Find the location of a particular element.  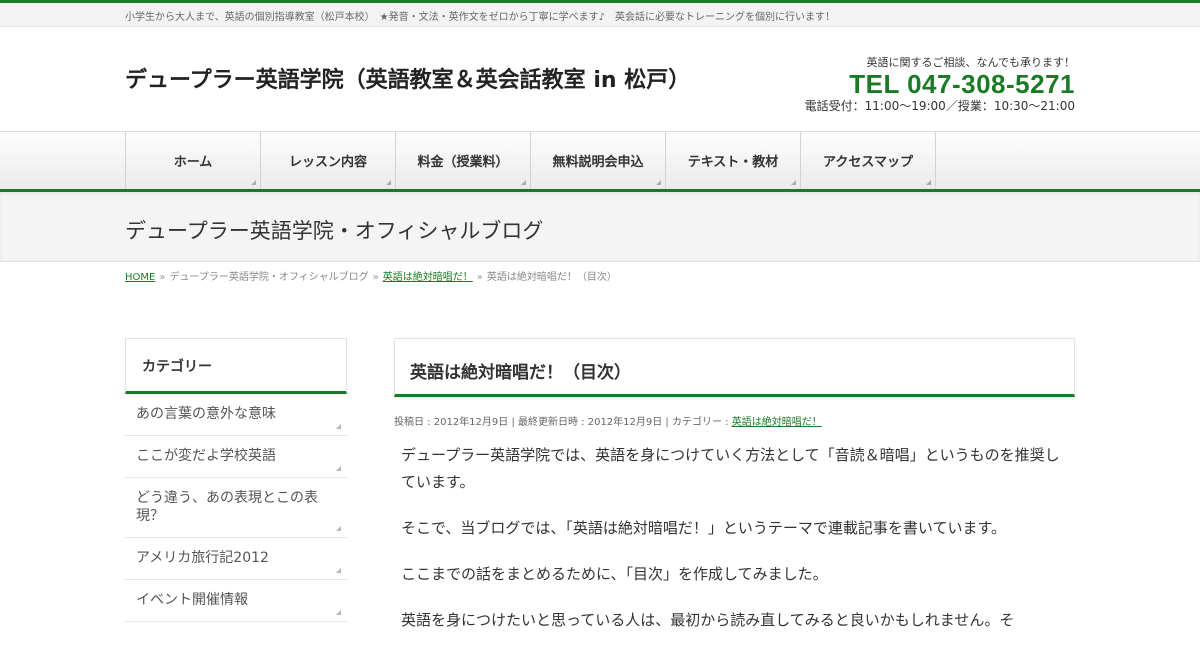

breadcrumb-current: 英語は絶対暗唱だ！（目次） is located at coordinates (551, 277).